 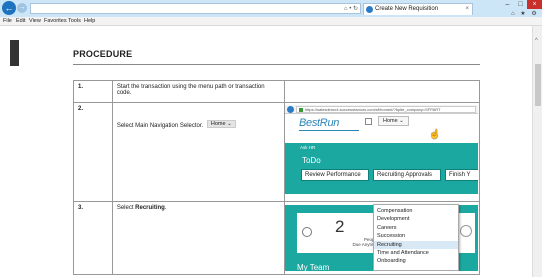 What do you see at coordinates (386, 227) in the screenshot?
I see `menu-item-careers: Careers` at bounding box center [386, 227].